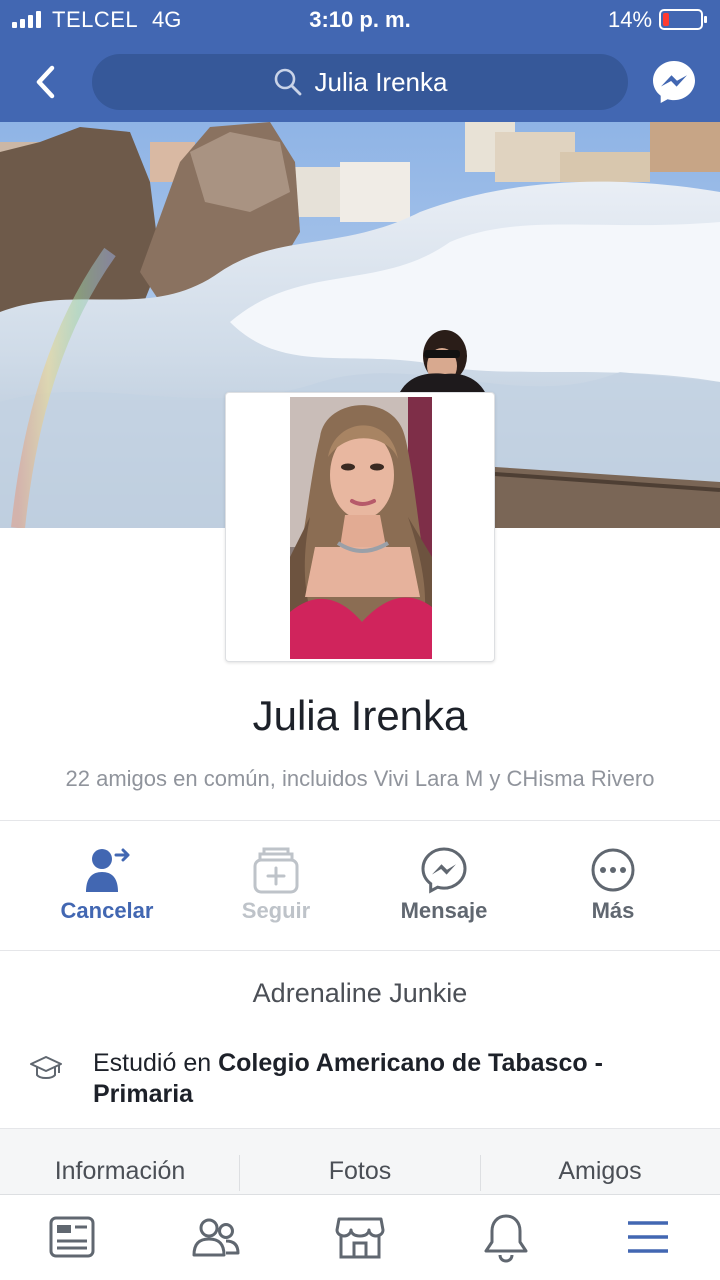  I want to click on search-bar: Julia Irenka, so click(360, 82).